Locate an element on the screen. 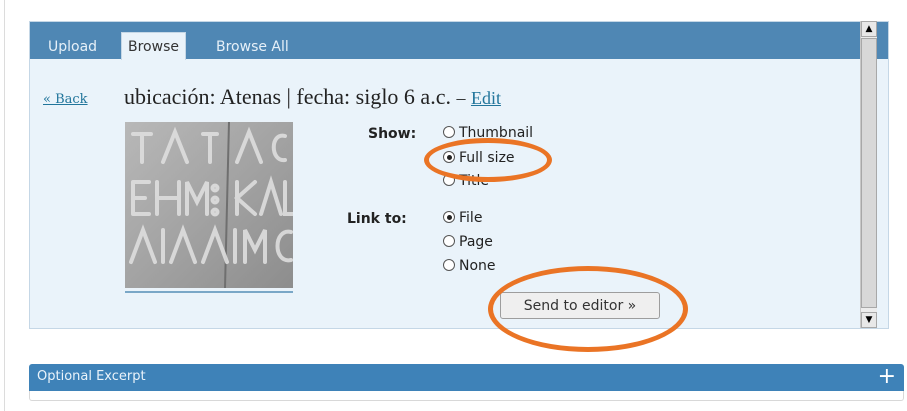 The width and height of the screenshot is (907, 411). media-thumbnail is located at coordinates (209, 205).